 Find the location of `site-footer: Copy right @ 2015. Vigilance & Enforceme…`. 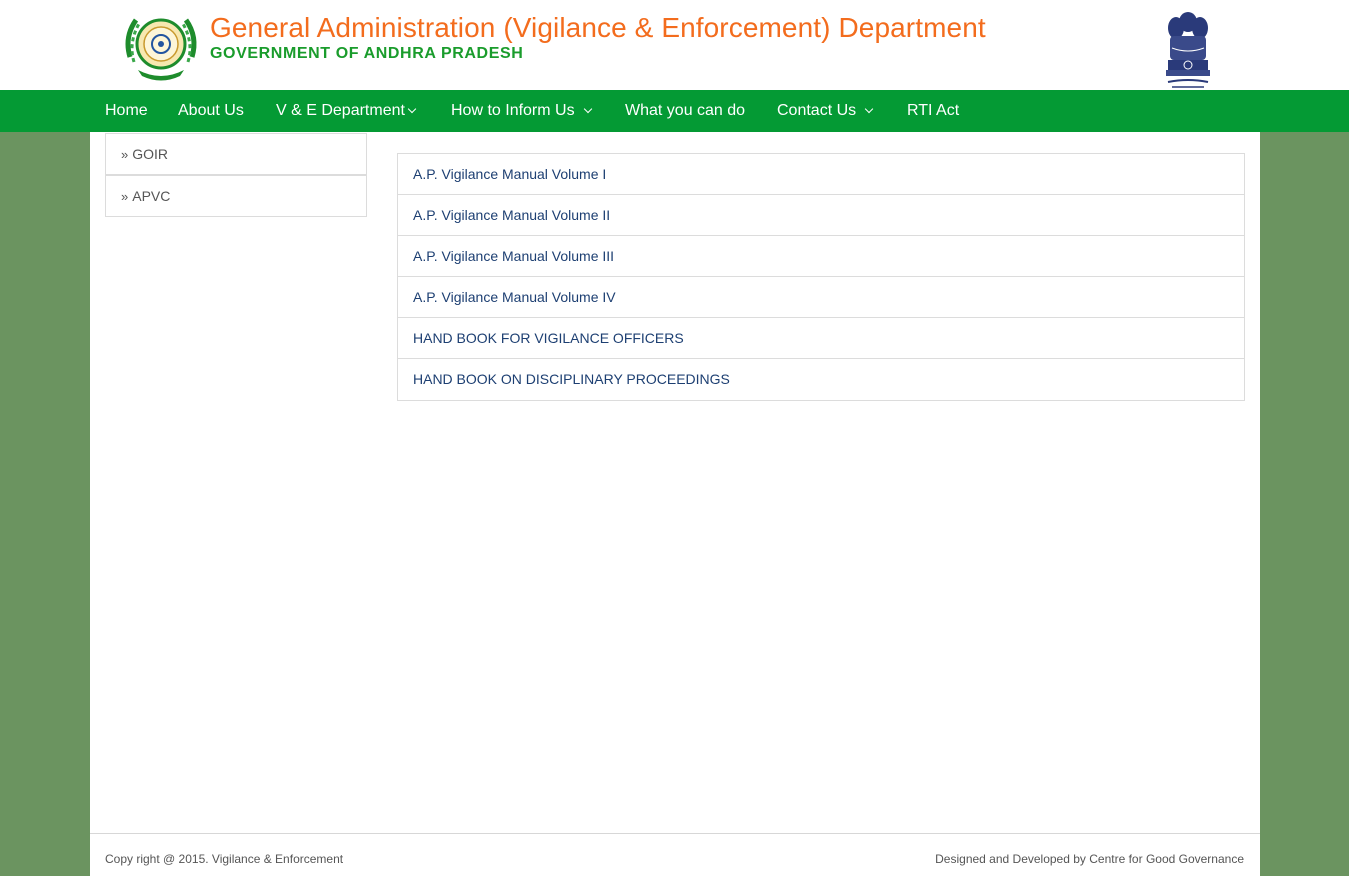

site-footer: Copy right @ 2015. Vigilance & Enforceme… is located at coordinates (675, 854).